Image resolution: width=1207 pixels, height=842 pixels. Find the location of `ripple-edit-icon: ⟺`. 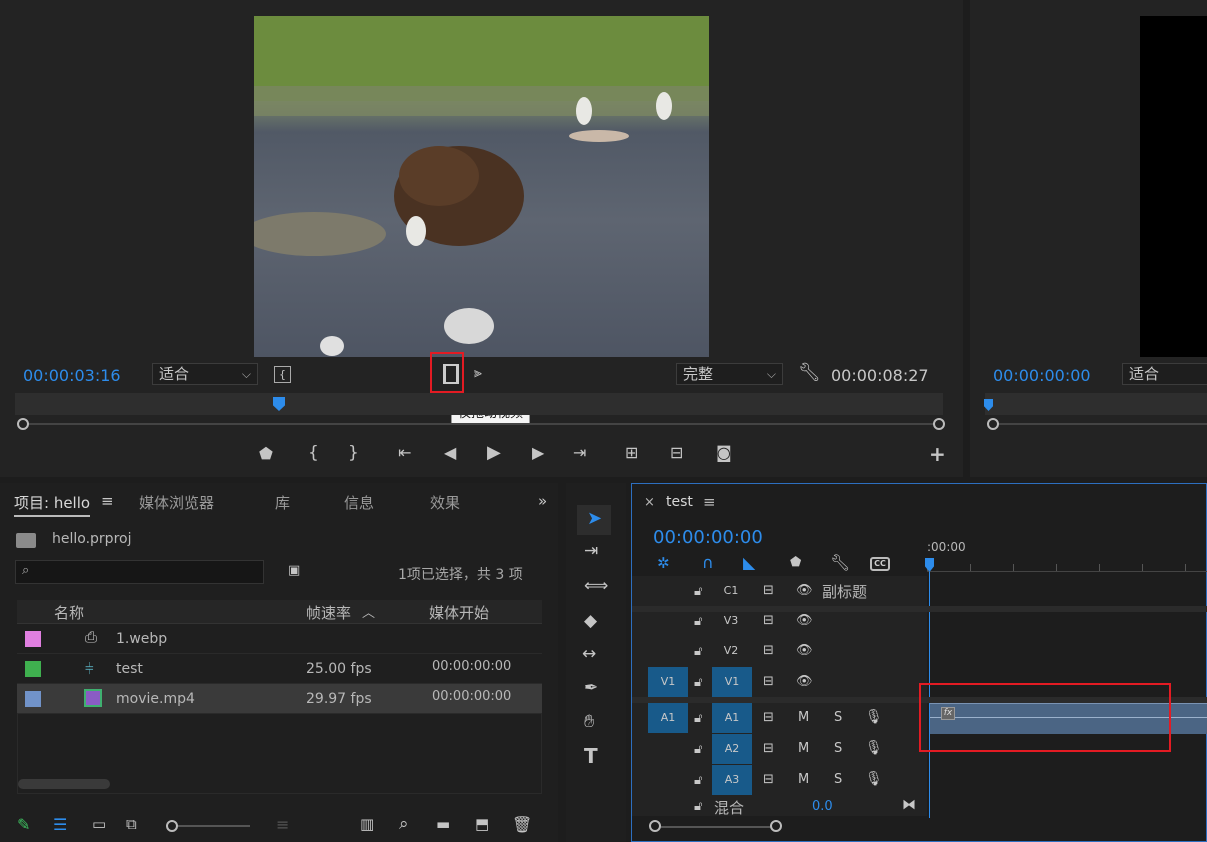

ripple-edit-icon: ⟺ is located at coordinates (596, 586).